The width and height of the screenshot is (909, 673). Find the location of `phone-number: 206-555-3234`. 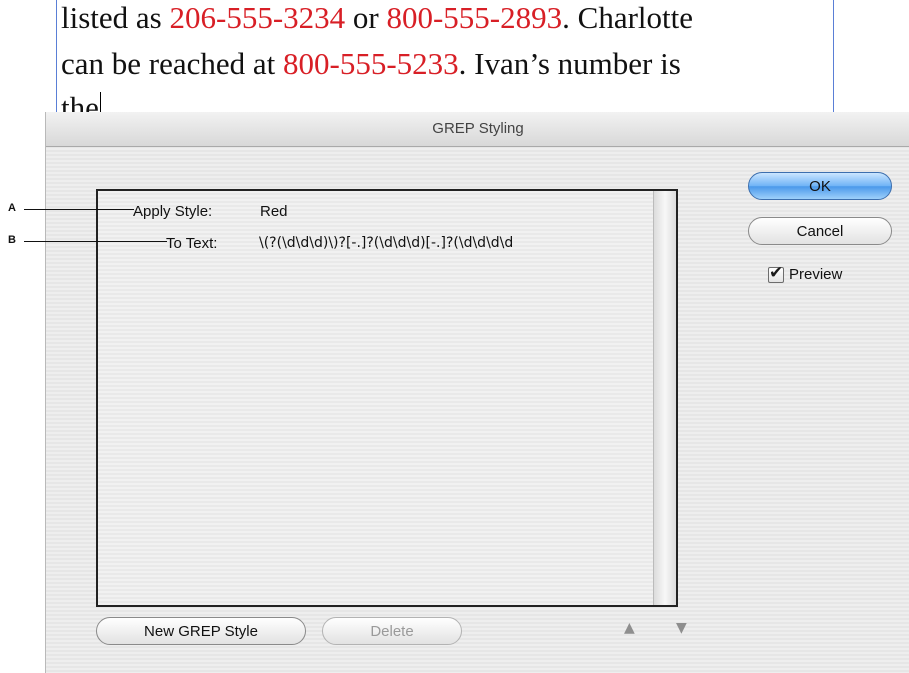

phone-number: 206-555-3234 is located at coordinates (257, 17).